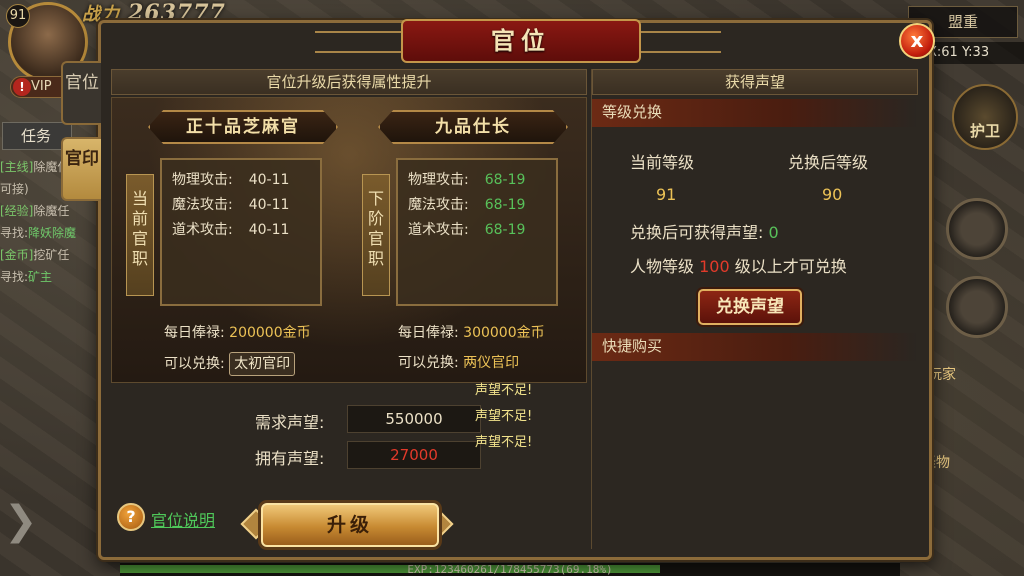 The image size is (1024, 576). What do you see at coordinates (414, 419) in the screenshot?
I see `required-reputation-value: 550000` at bounding box center [414, 419].